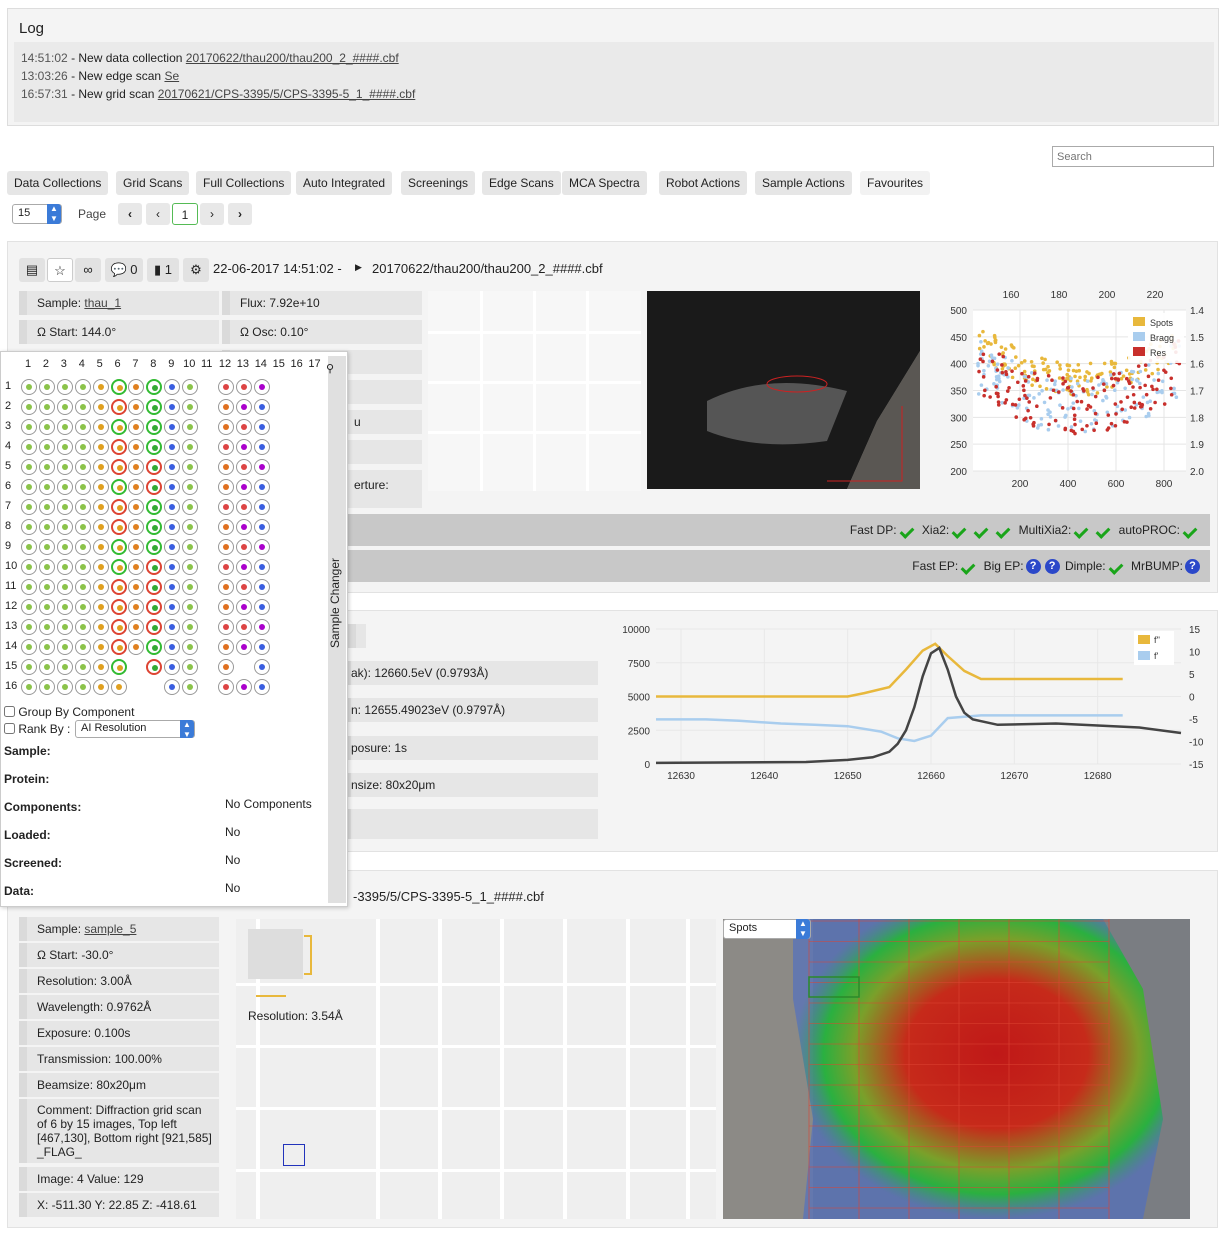  I want to click on comments-button: 💬 0, so click(124, 270).